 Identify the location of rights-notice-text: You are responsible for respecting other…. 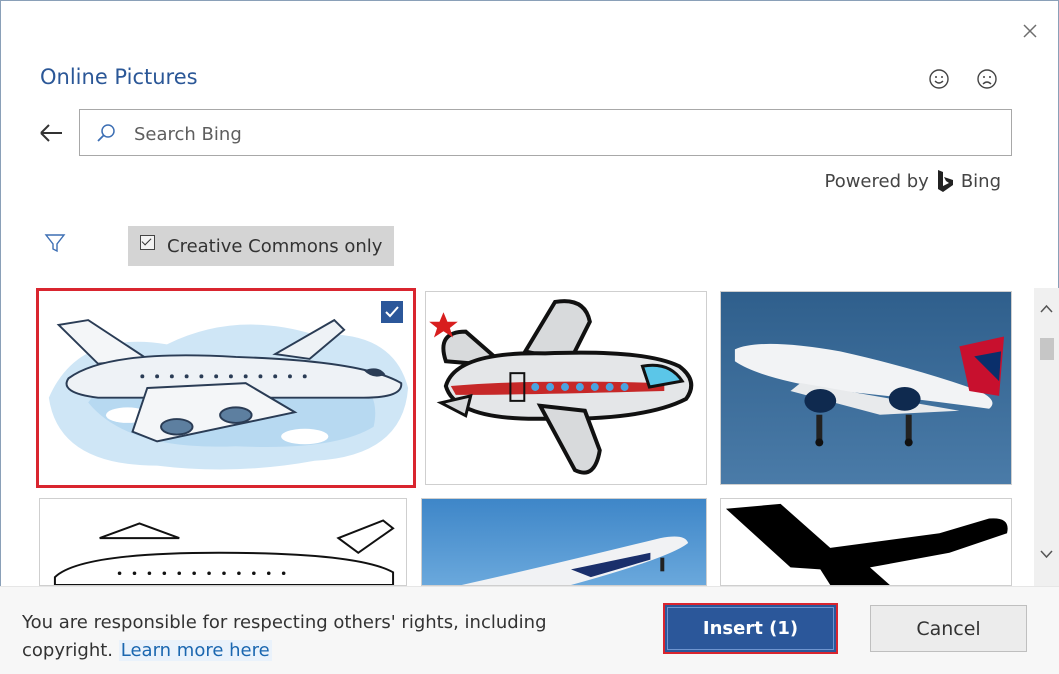
(284, 636).